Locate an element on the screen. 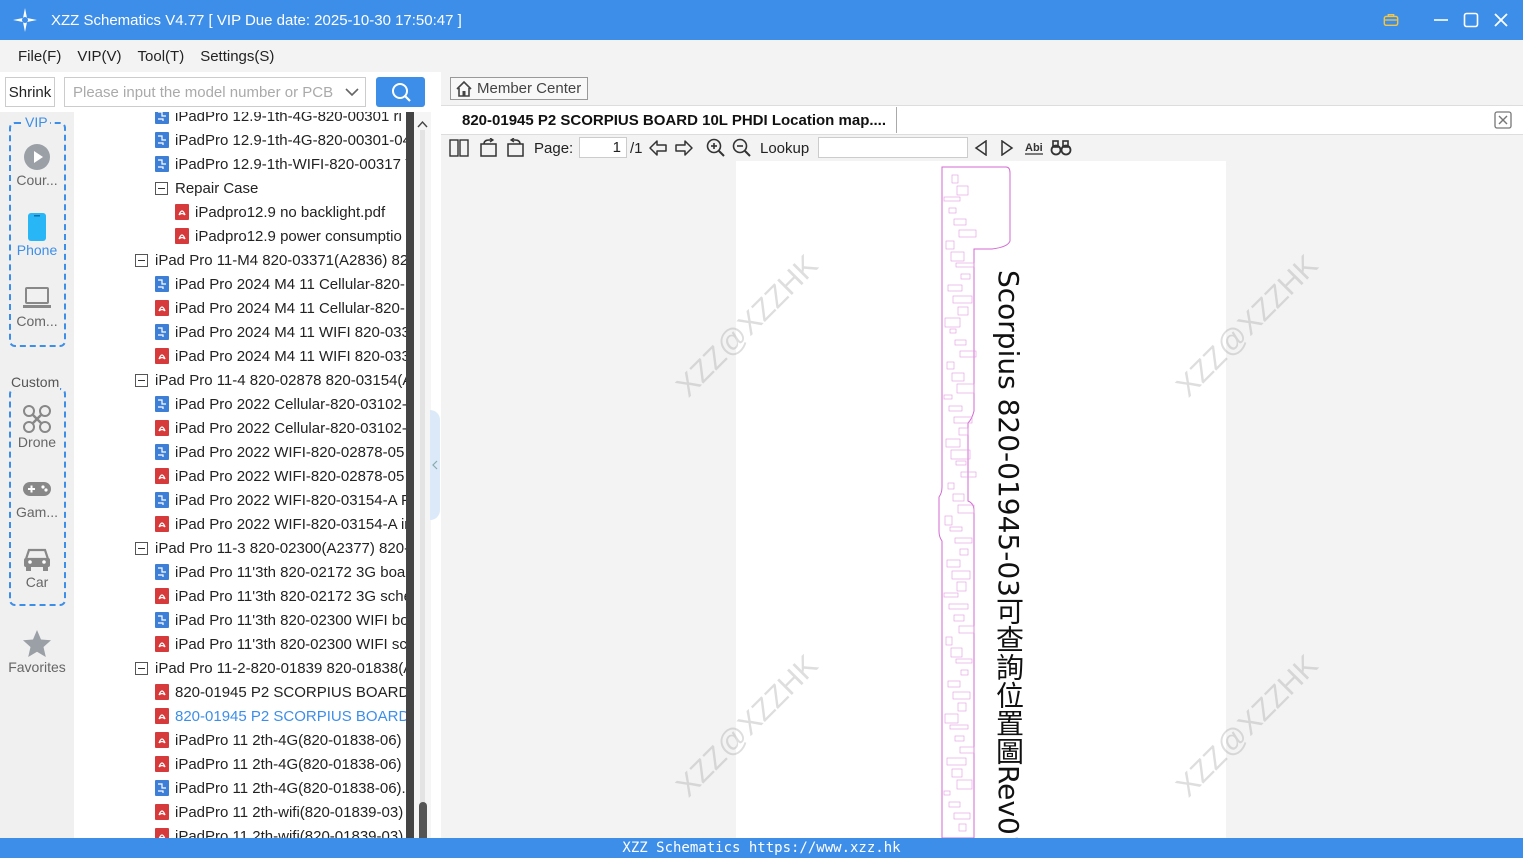 The height and width of the screenshot is (858, 1523). category-phone: Phone is located at coordinates (37, 235).